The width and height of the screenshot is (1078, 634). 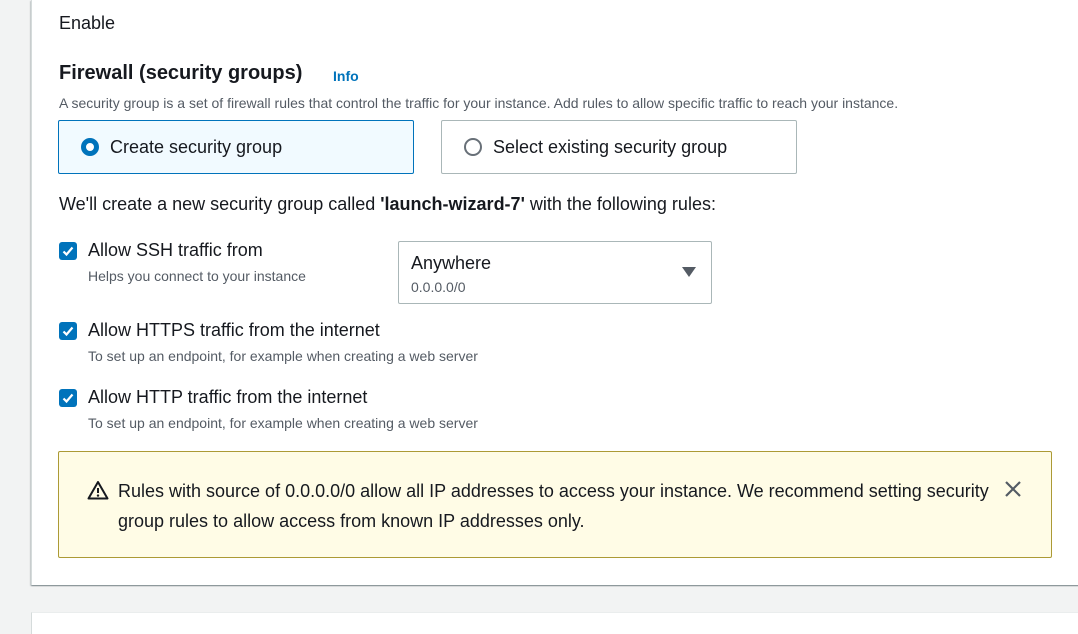 What do you see at coordinates (451, 263) in the screenshot?
I see `ssh-source-value: Anywhere` at bounding box center [451, 263].